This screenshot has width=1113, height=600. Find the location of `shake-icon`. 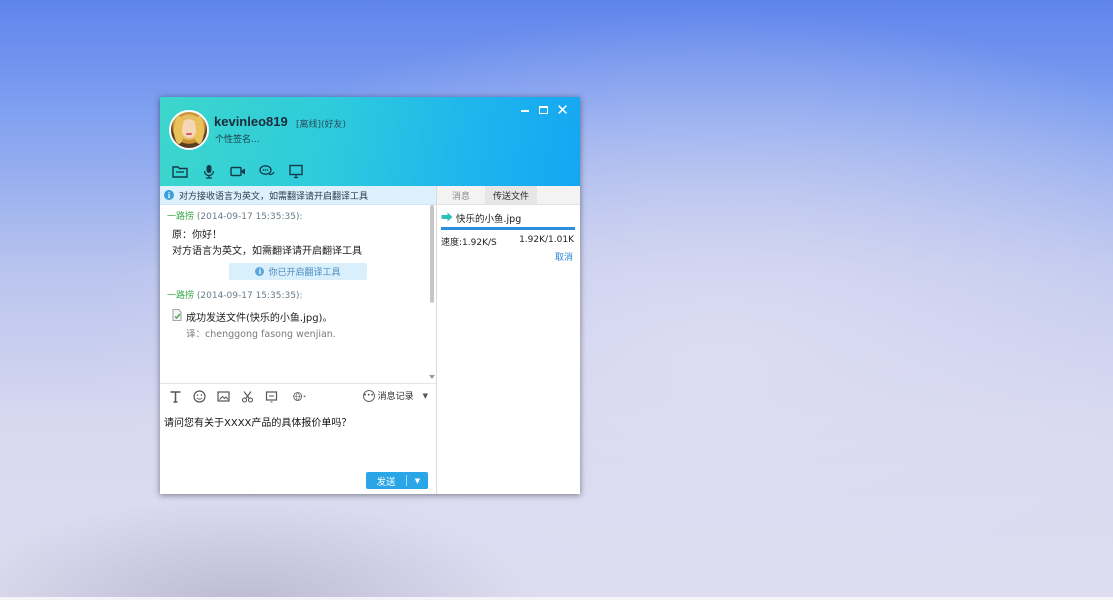

shake-icon is located at coordinates (271, 396).